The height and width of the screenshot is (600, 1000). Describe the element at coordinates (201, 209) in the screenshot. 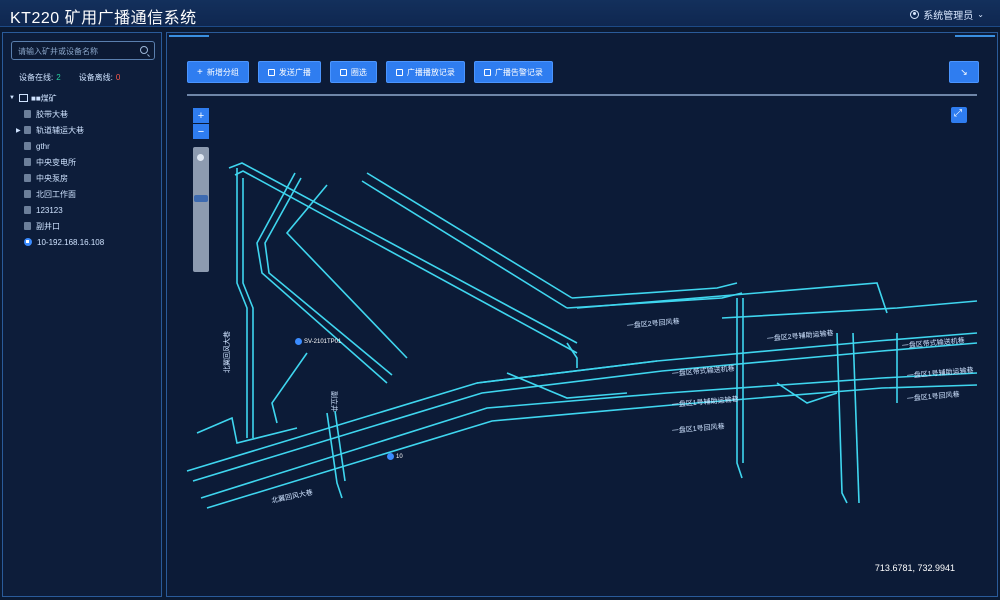

I see `zoom-slider` at that location.